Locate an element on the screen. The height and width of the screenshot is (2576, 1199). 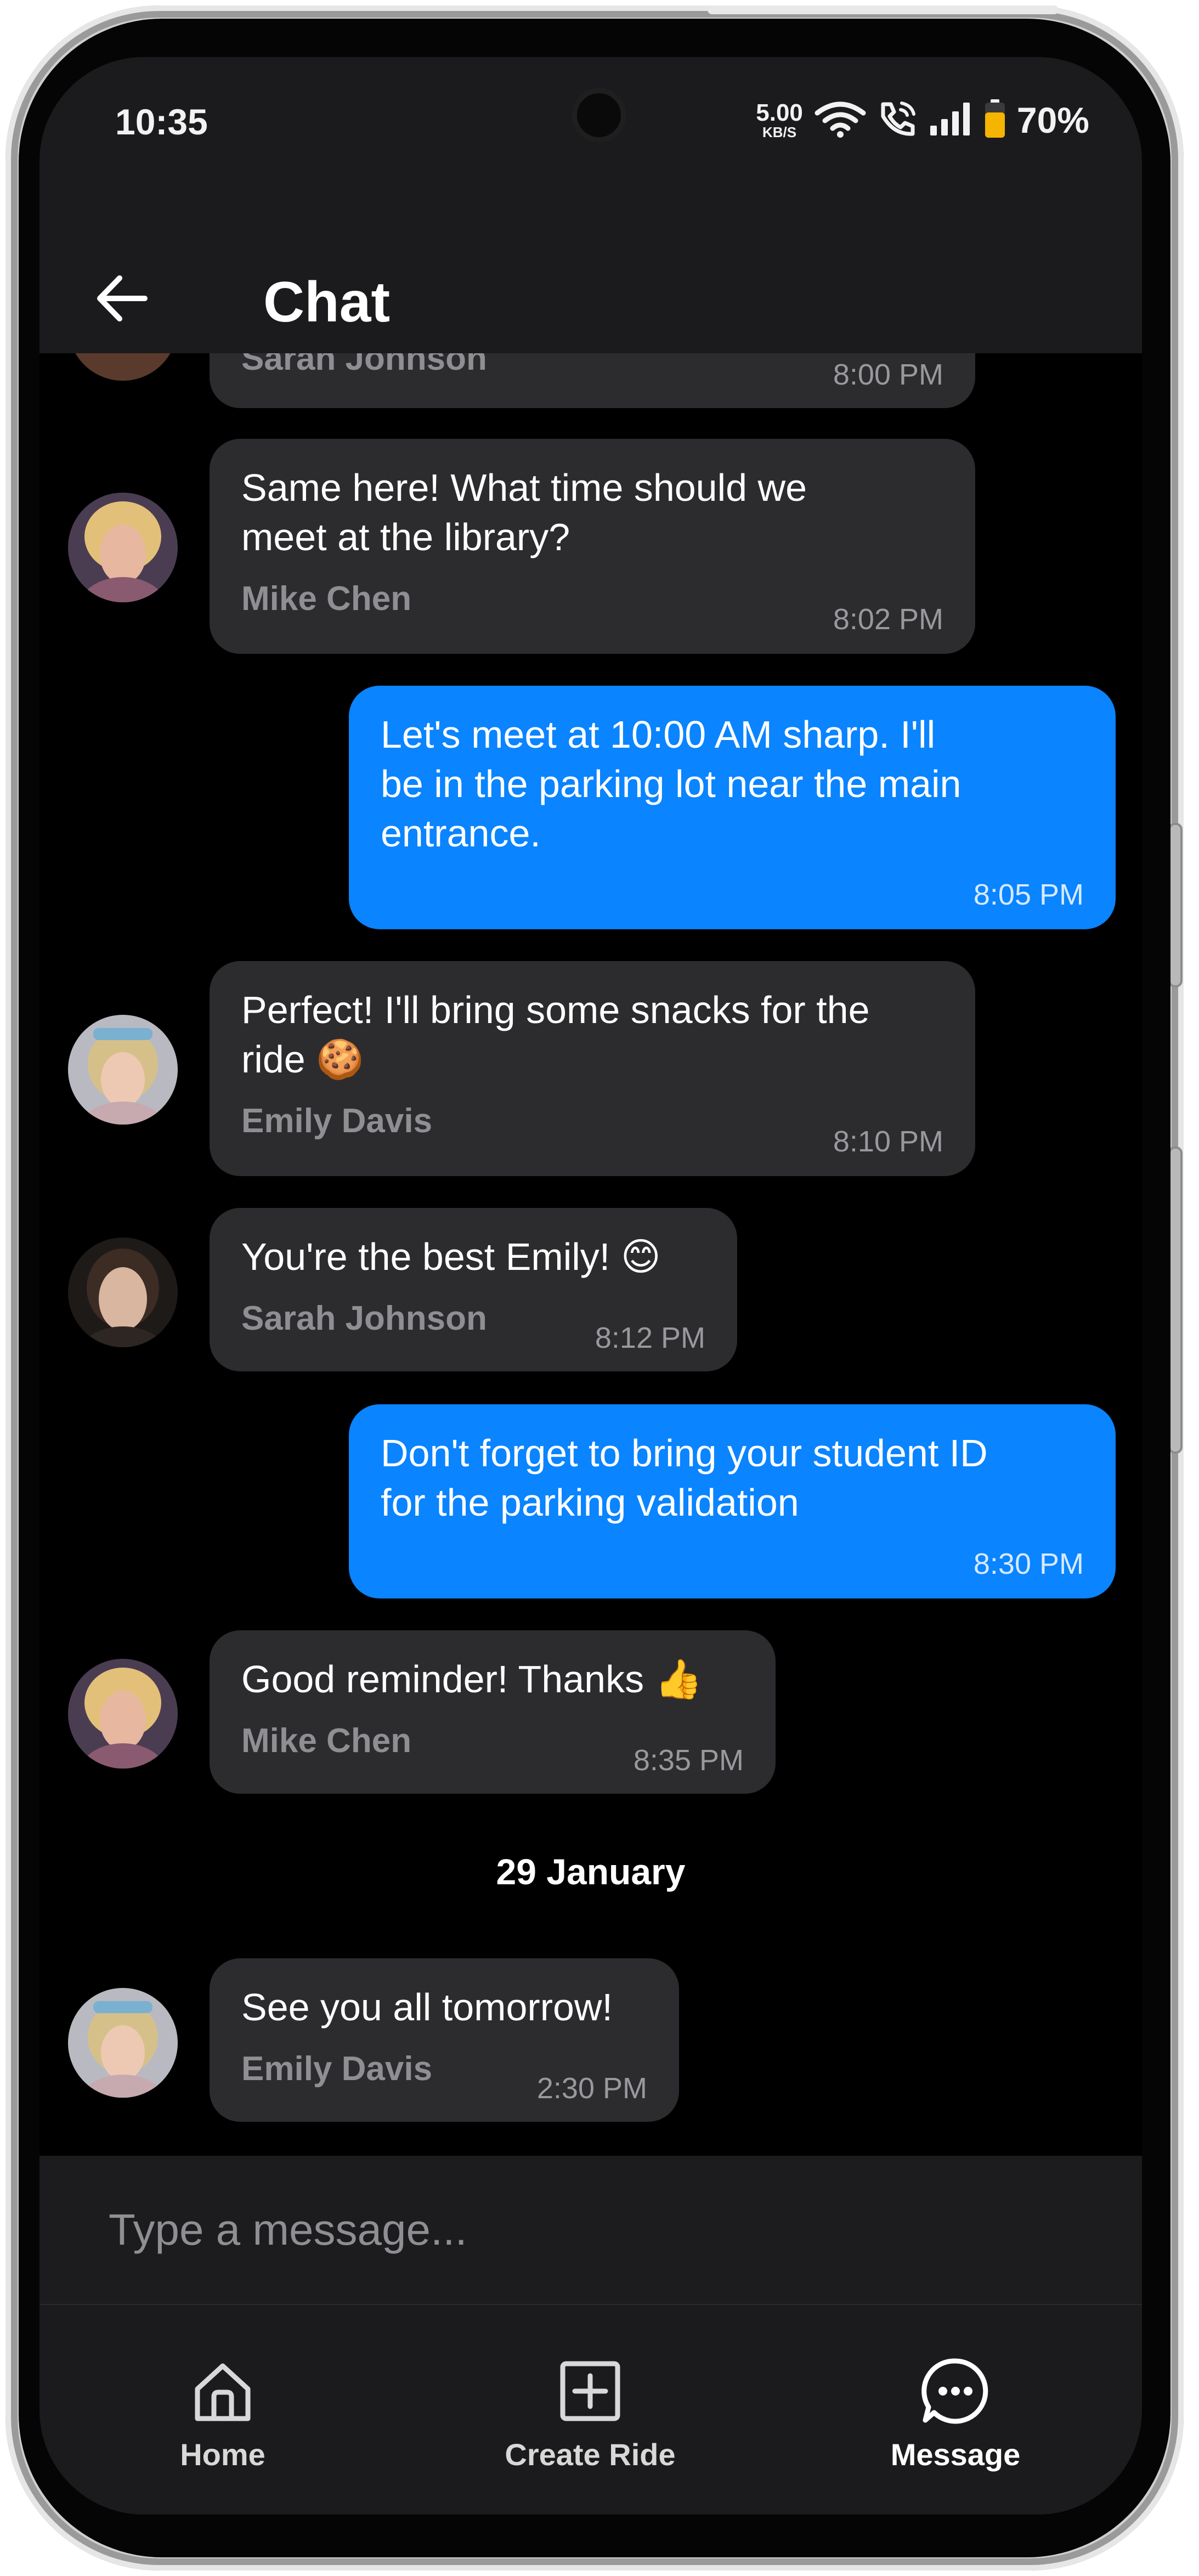
wifi-icon is located at coordinates (840, 120).